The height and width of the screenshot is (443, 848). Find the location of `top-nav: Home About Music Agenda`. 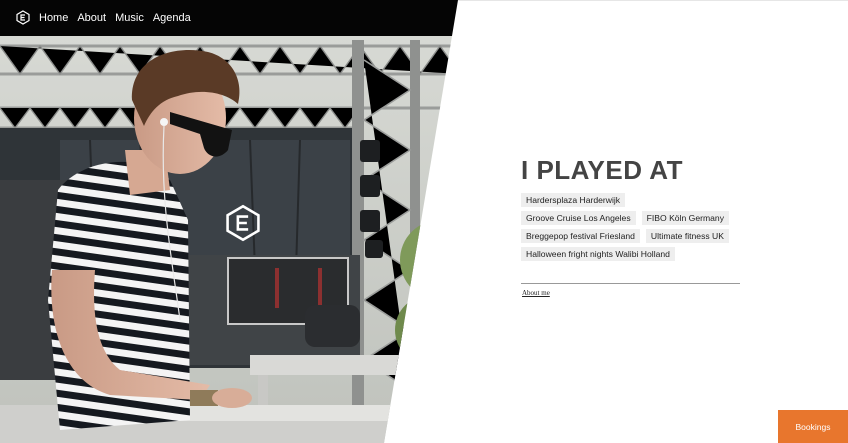

top-nav: Home About Music Agenda is located at coordinates (230, 18).